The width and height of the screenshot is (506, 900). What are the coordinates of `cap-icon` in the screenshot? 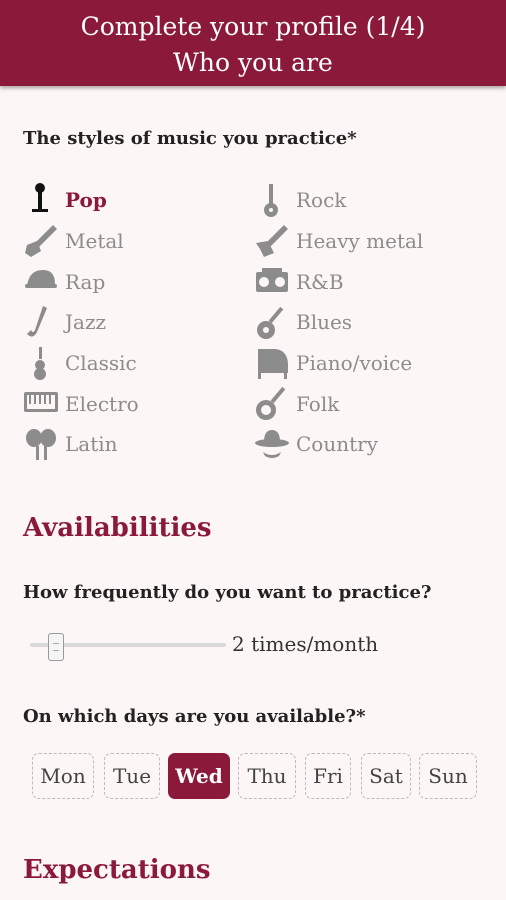 It's located at (41, 283).